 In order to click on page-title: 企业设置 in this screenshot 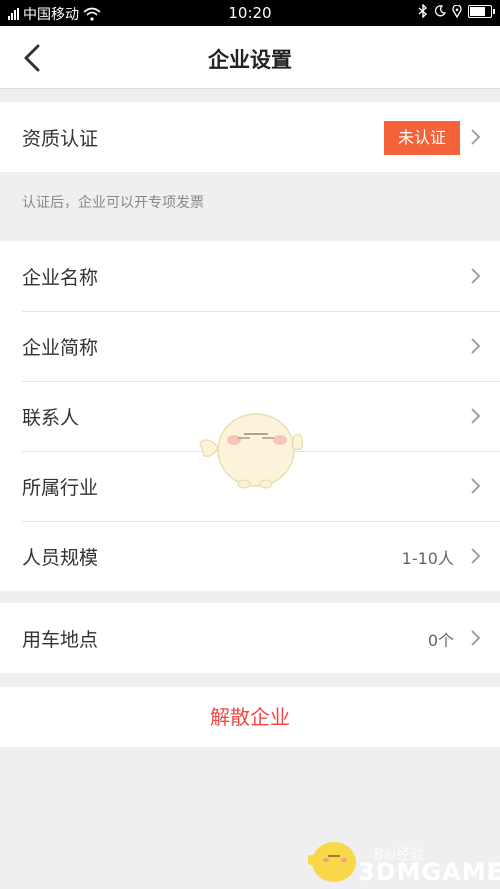, I will do `click(250, 60)`.